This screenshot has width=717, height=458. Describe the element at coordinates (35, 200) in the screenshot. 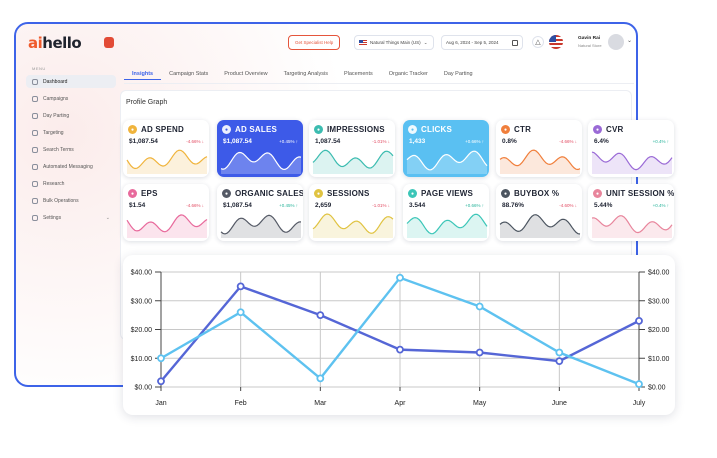

I see `layers-icon` at that location.